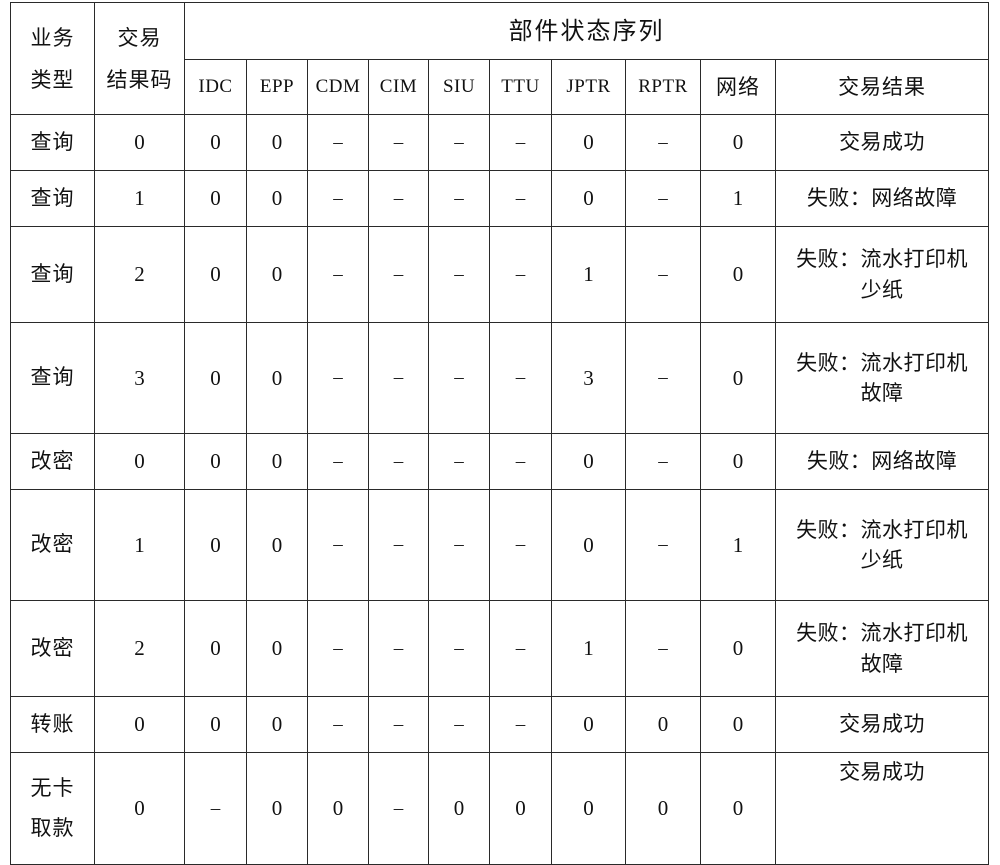 The width and height of the screenshot is (1000, 865). Describe the element at coordinates (52, 37) in the screenshot. I see `header-biz-type-line1: 业务` at that location.